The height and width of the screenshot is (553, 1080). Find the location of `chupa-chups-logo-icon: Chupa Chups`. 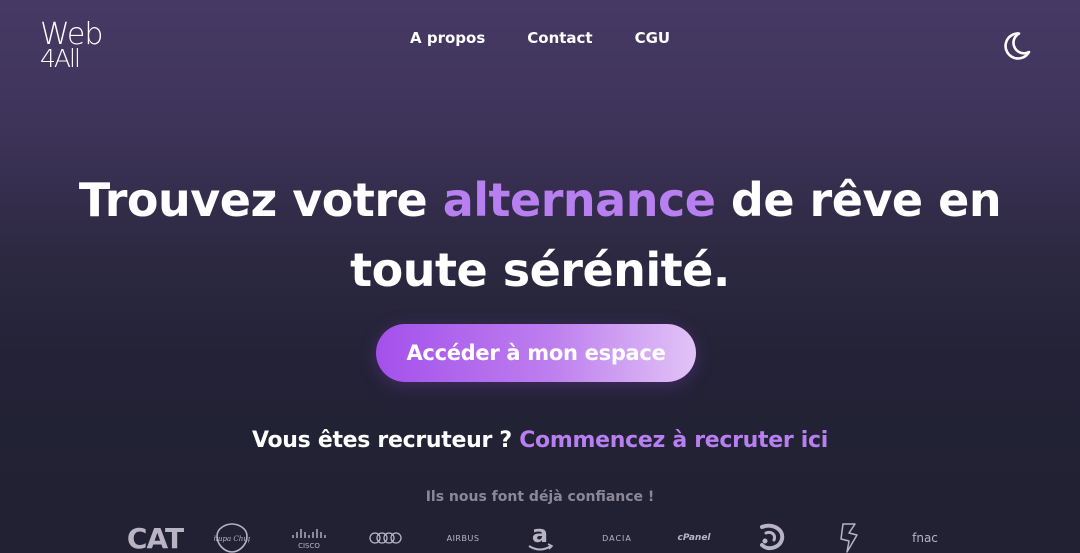

chupa-chups-logo-icon: Chupa Chups is located at coordinates (232, 536).